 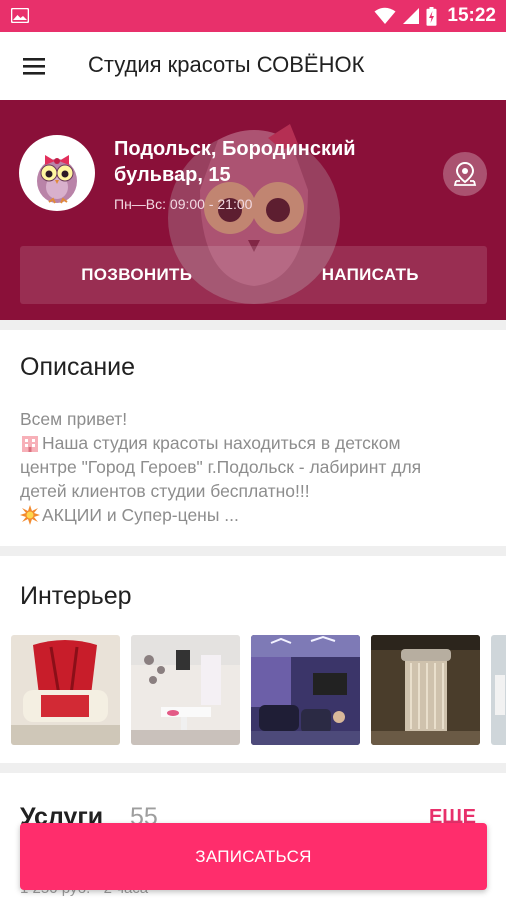 I want to click on salon-photo, so click(x=498, y=690).